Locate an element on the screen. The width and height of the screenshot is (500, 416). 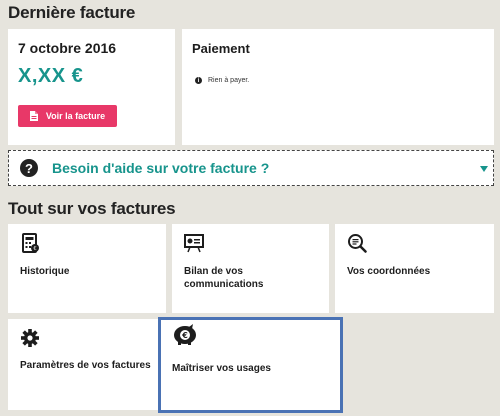
chevron-down-icon is located at coordinates (484, 169).